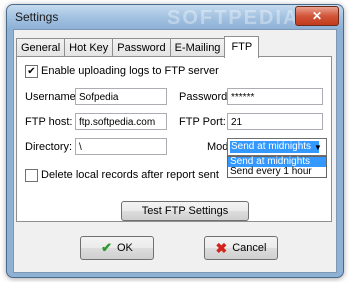 Image resolution: width=350 pixels, height=282 pixels. I want to click on tab-e-mailing: E-Mailing, so click(197, 47).